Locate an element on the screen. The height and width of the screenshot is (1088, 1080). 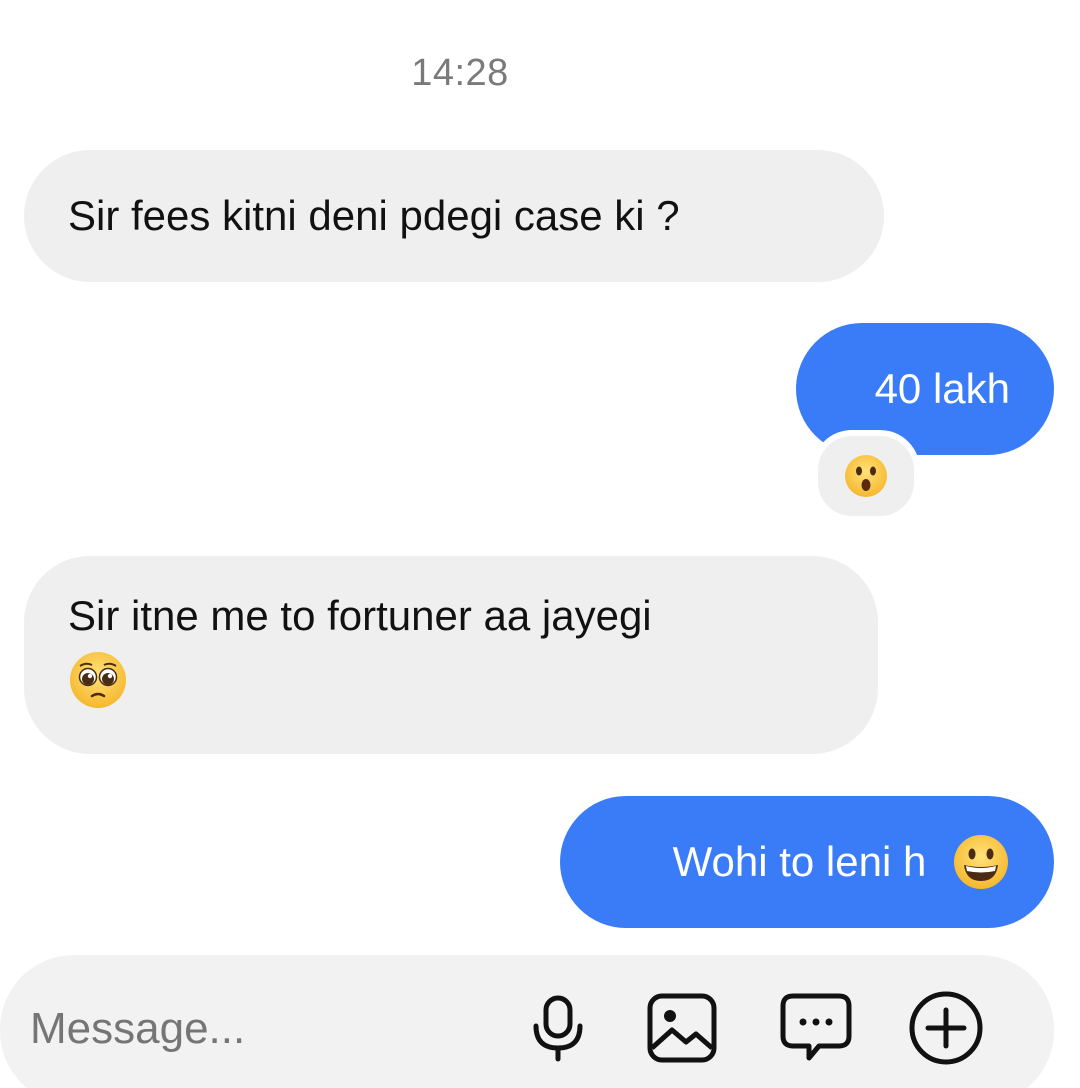
sticker-icon is located at coordinates (816, 1027).